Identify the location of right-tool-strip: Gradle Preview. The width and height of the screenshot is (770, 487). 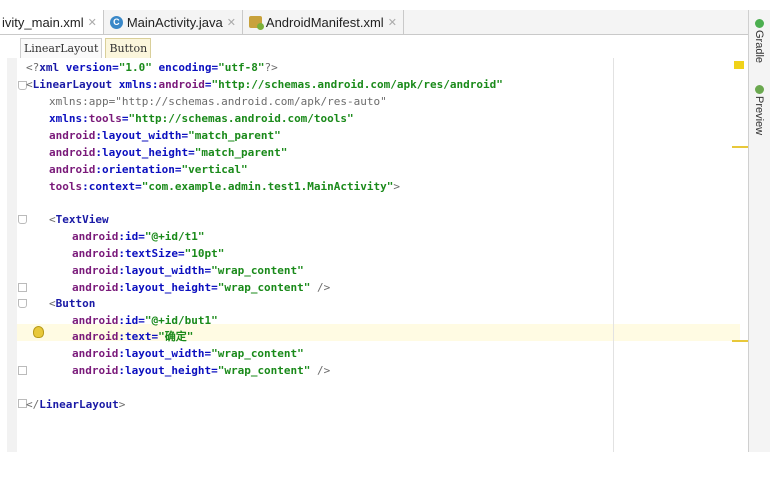
(759, 231).